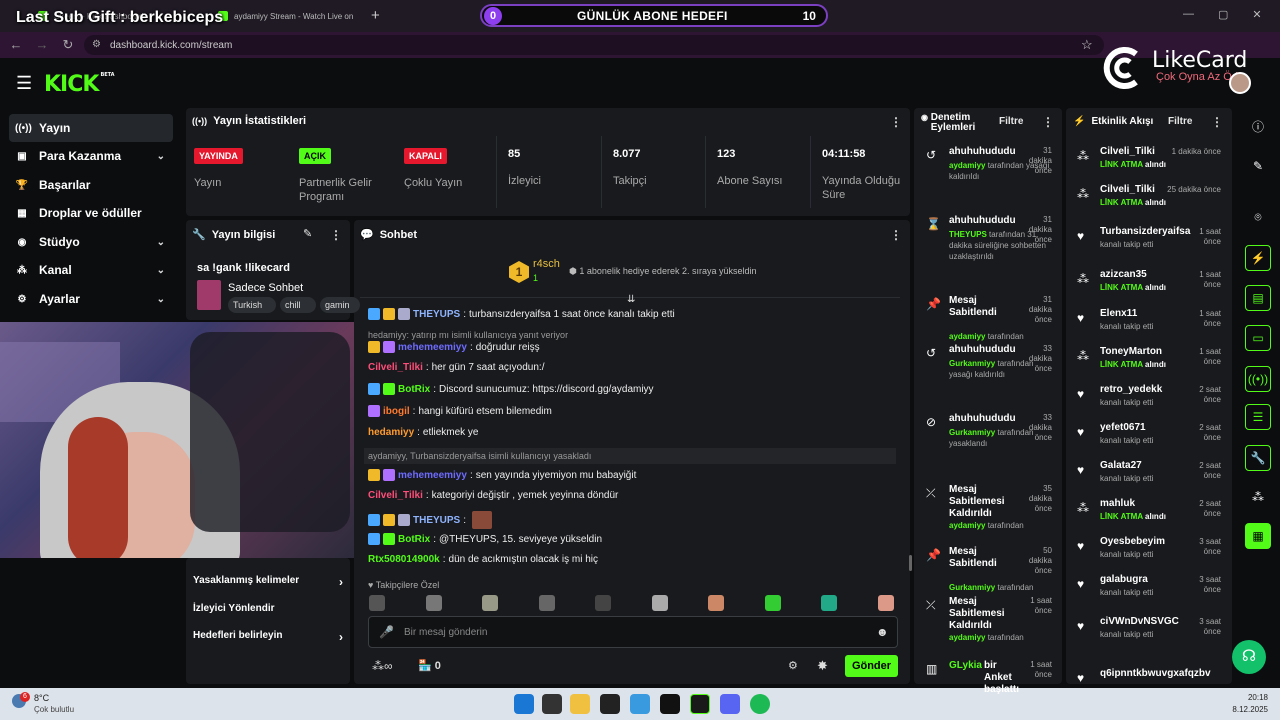  Describe the element at coordinates (896, 235) in the screenshot. I see `chat-more-icon: ⋮` at that location.